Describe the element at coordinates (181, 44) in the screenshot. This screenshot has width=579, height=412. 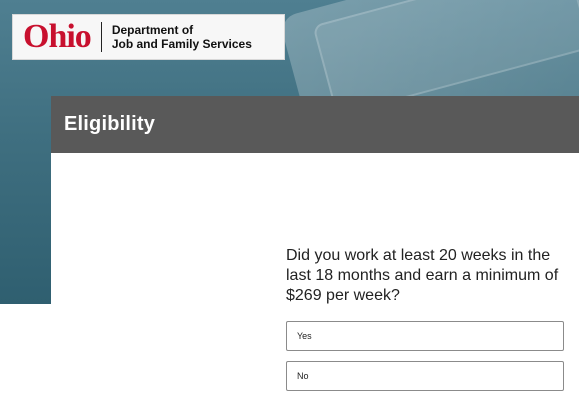
I see `department-line-2: Job and Family Services` at that location.